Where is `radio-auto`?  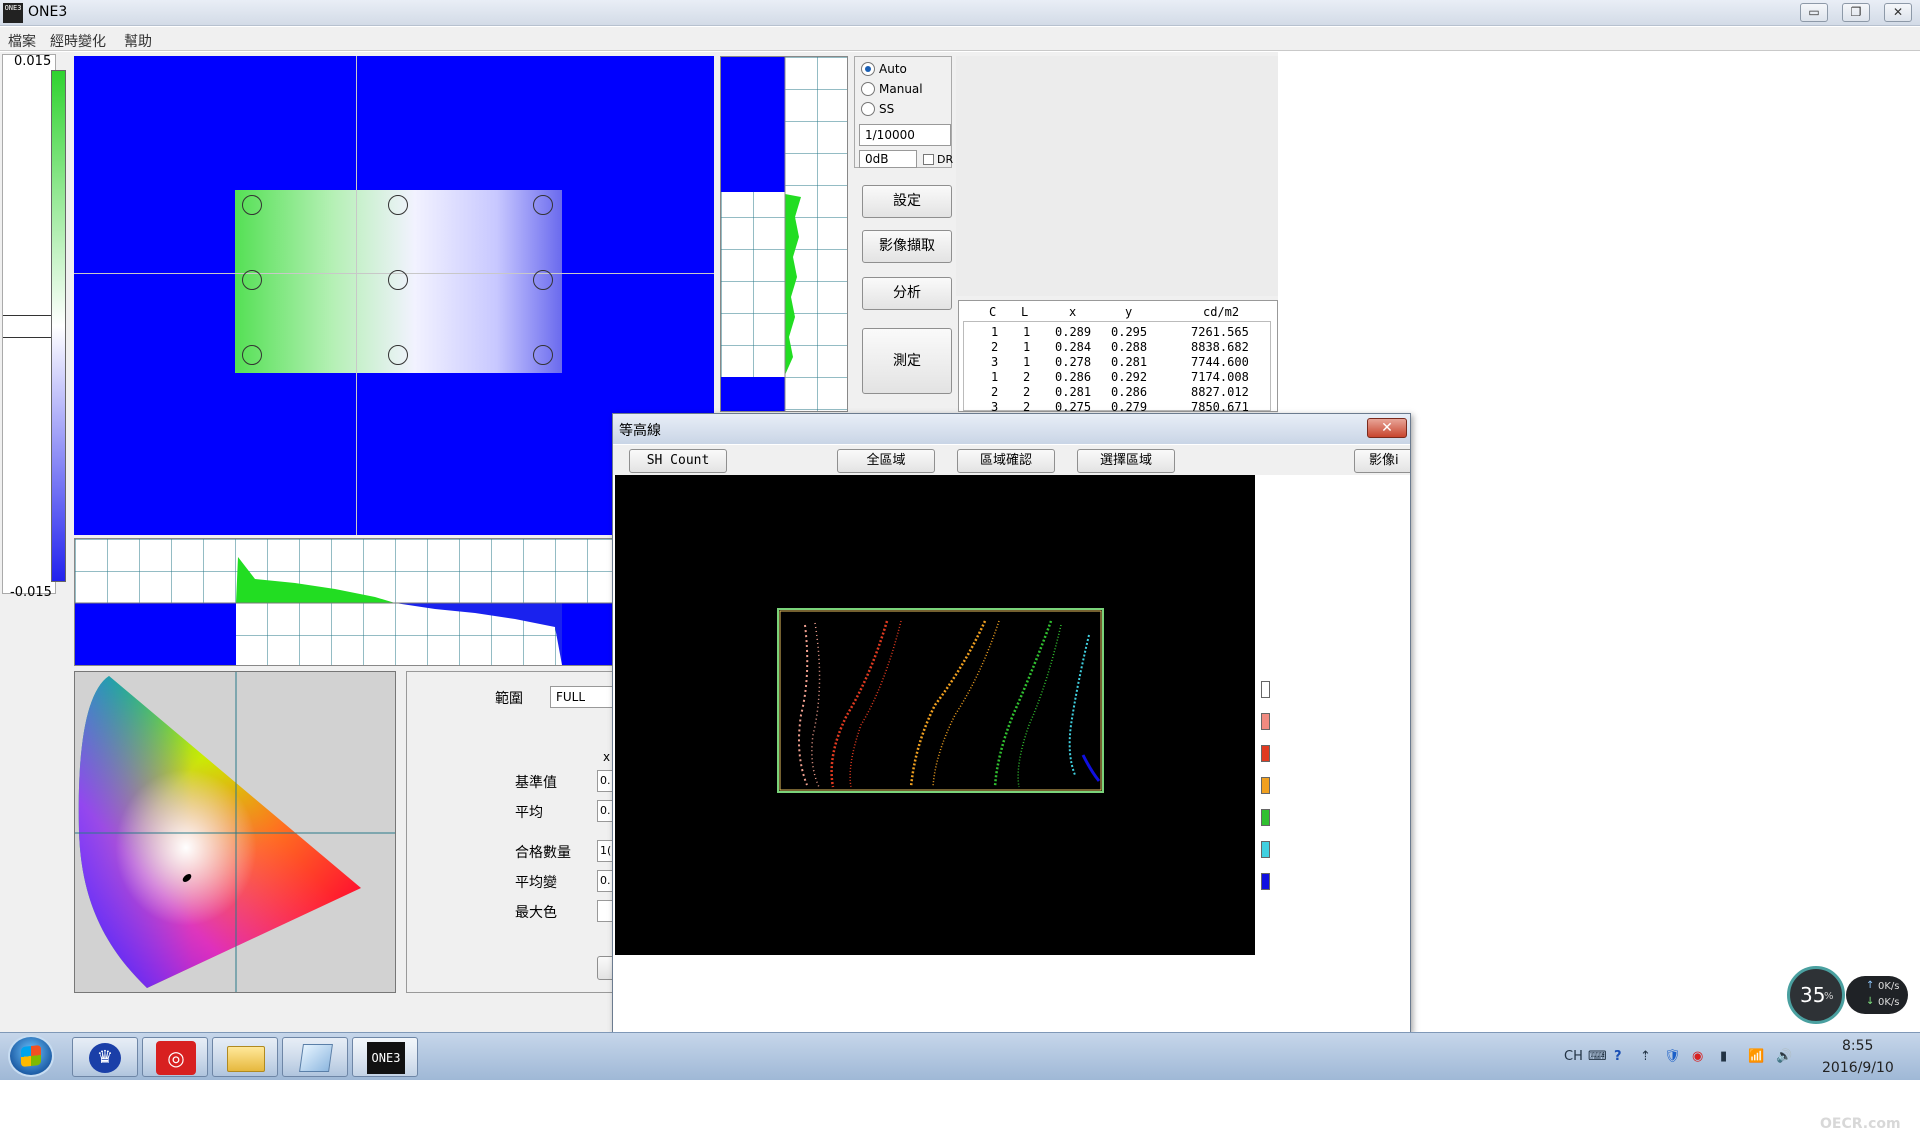 radio-auto is located at coordinates (868, 69).